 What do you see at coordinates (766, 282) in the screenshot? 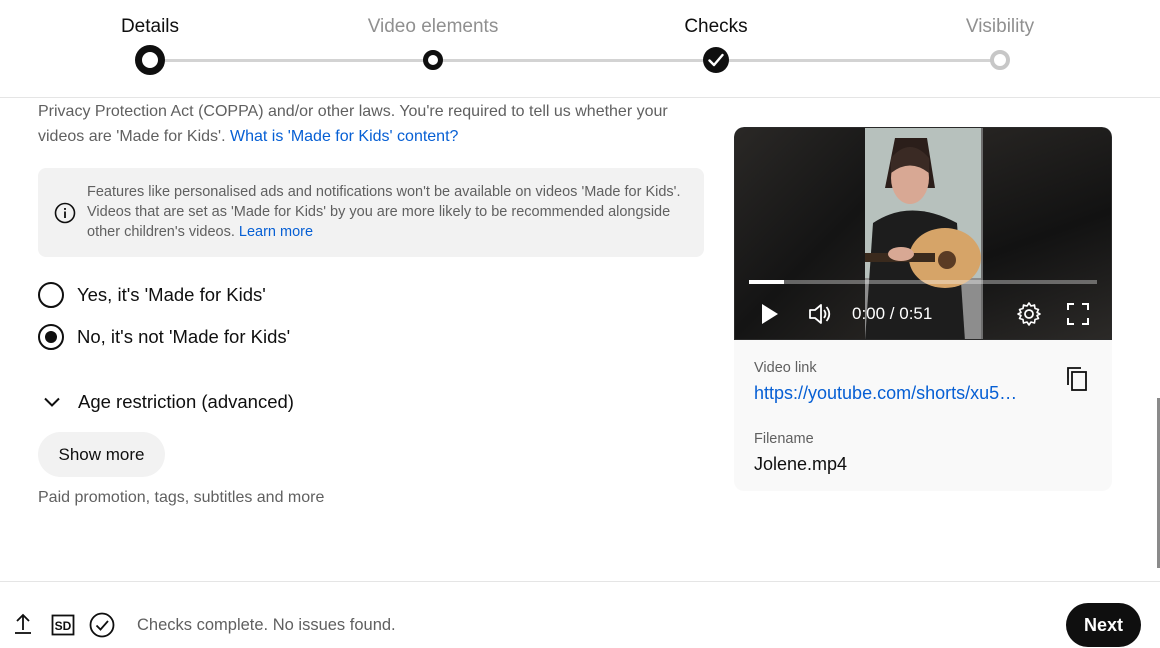
I see `video-progress-fill` at bounding box center [766, 282].